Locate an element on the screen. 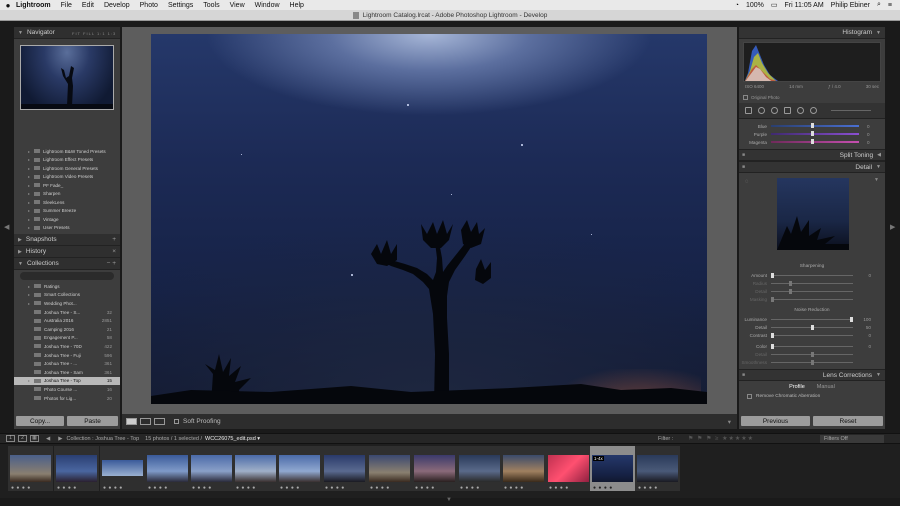 The width and height of the screenshot is (900, 506). menu-view: View is located at coordinates (237, 5).